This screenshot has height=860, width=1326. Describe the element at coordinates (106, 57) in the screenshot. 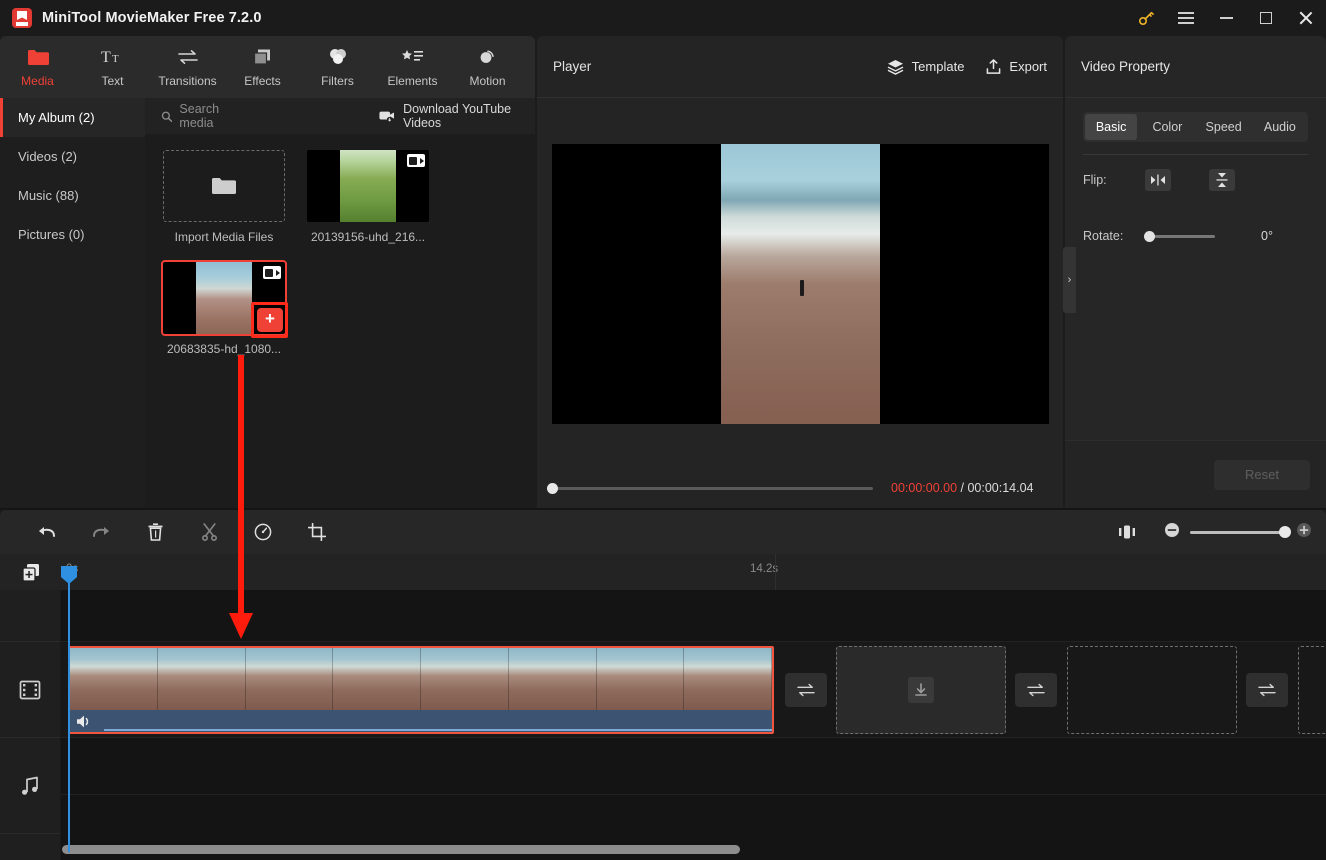

I see `svg-text: T` at that location.